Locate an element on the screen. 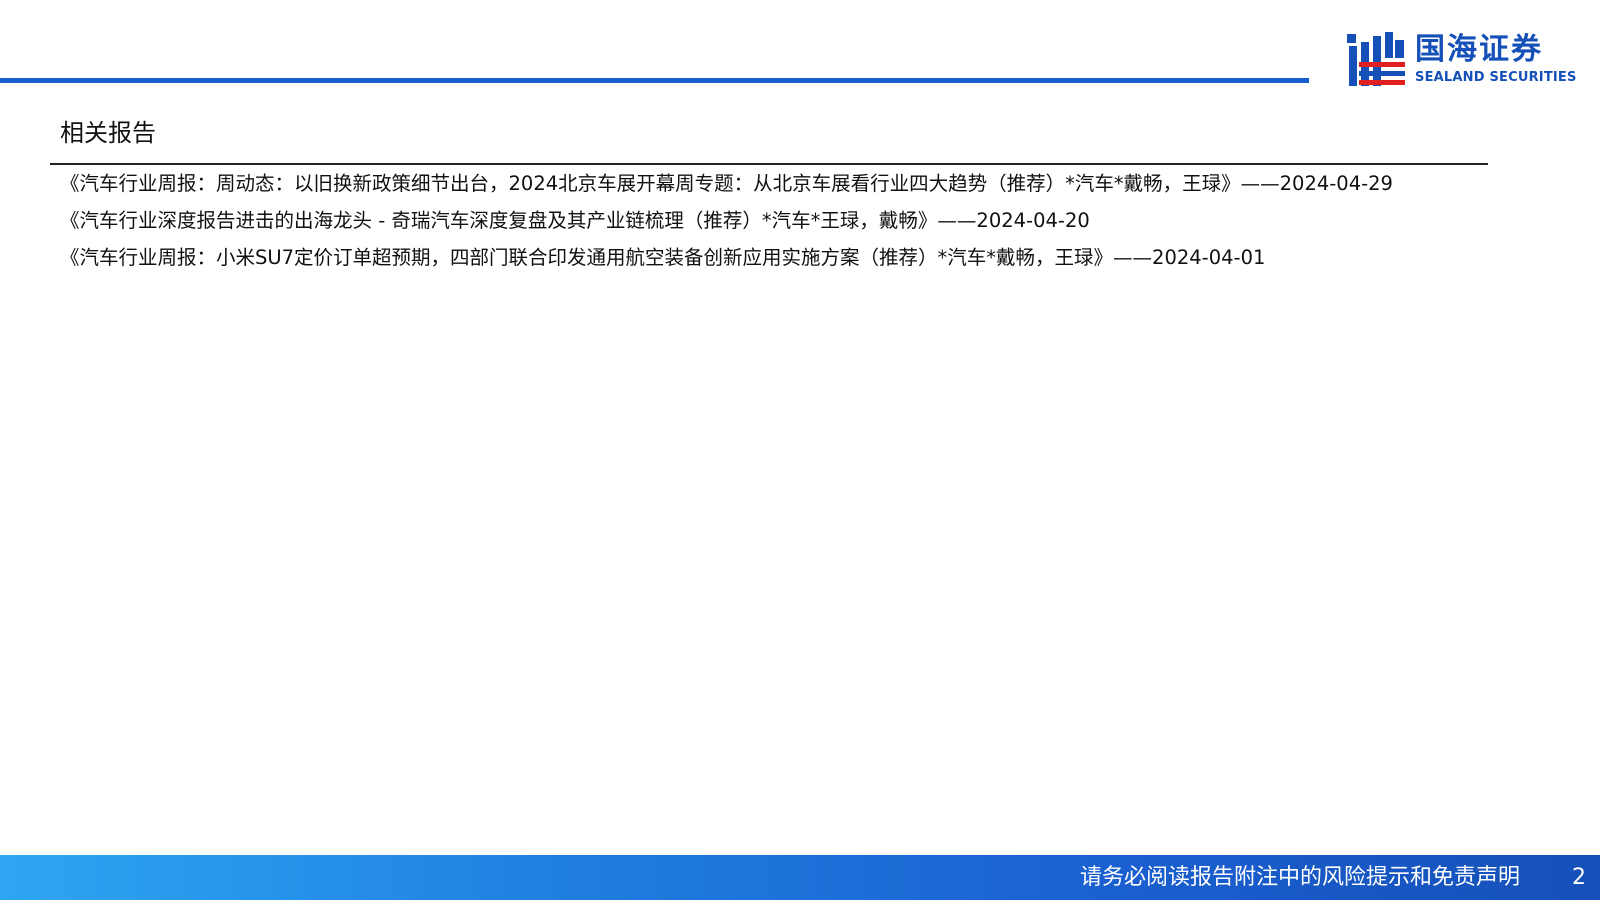  footer-bar: 请务必阅读报告附注中的风险提示和免责声明 2 is located at coordinates (800, 877).